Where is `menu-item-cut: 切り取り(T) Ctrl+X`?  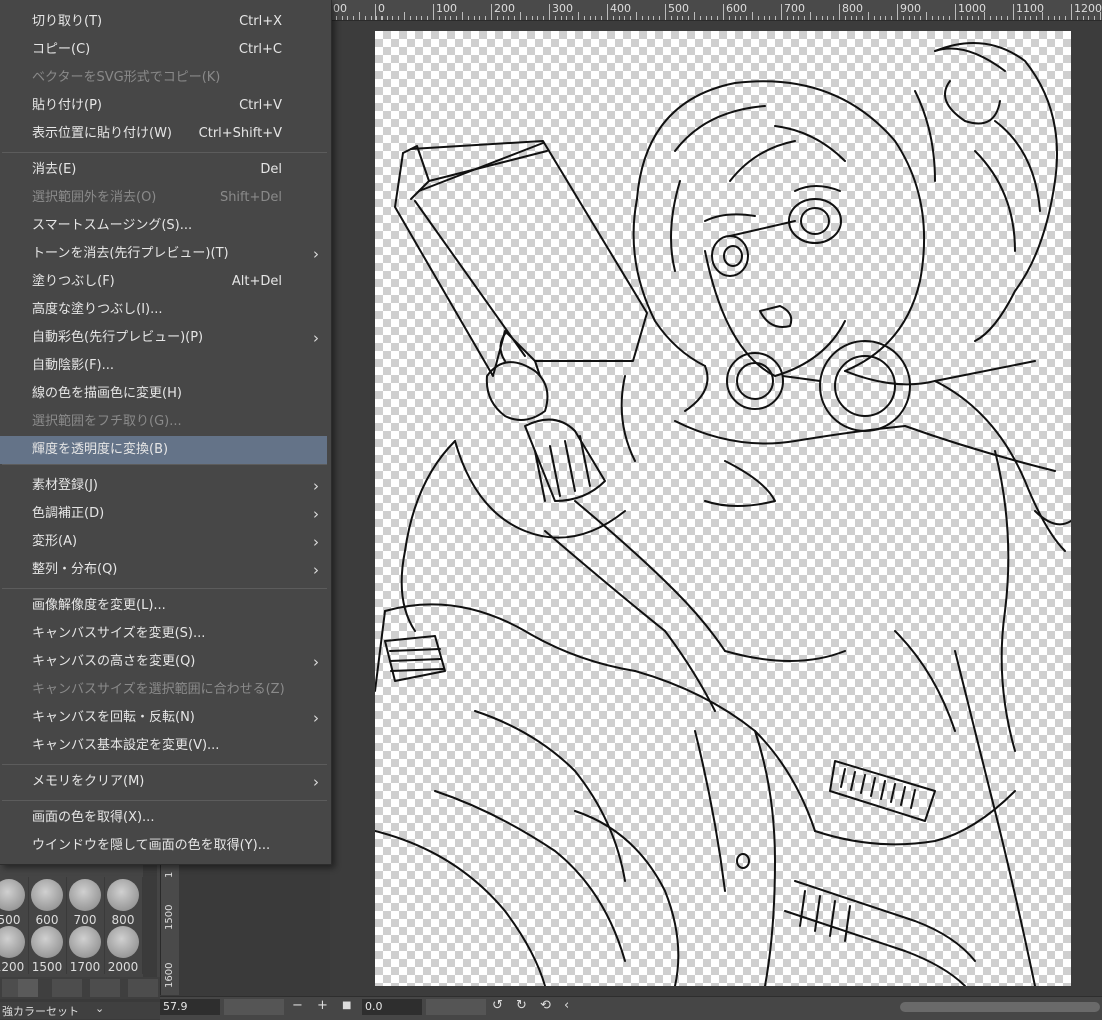
menu-item-cut: 切り取り(T) Ctrl+X is located at coordinates (163, 22).